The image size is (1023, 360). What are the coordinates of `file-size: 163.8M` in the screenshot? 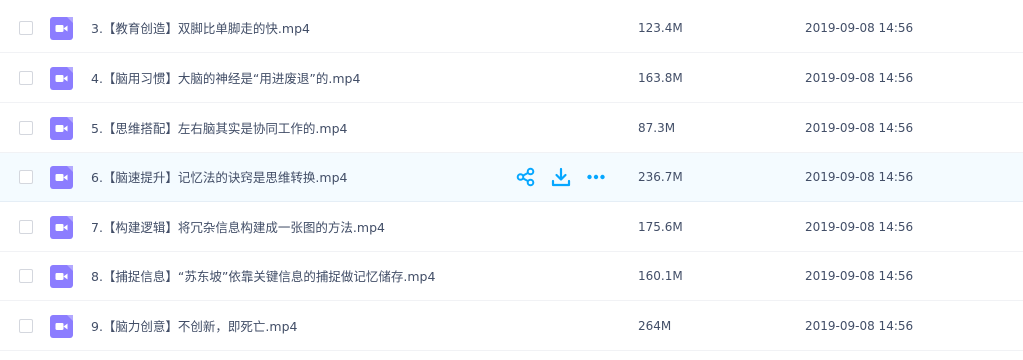 It's located at (660, 78).